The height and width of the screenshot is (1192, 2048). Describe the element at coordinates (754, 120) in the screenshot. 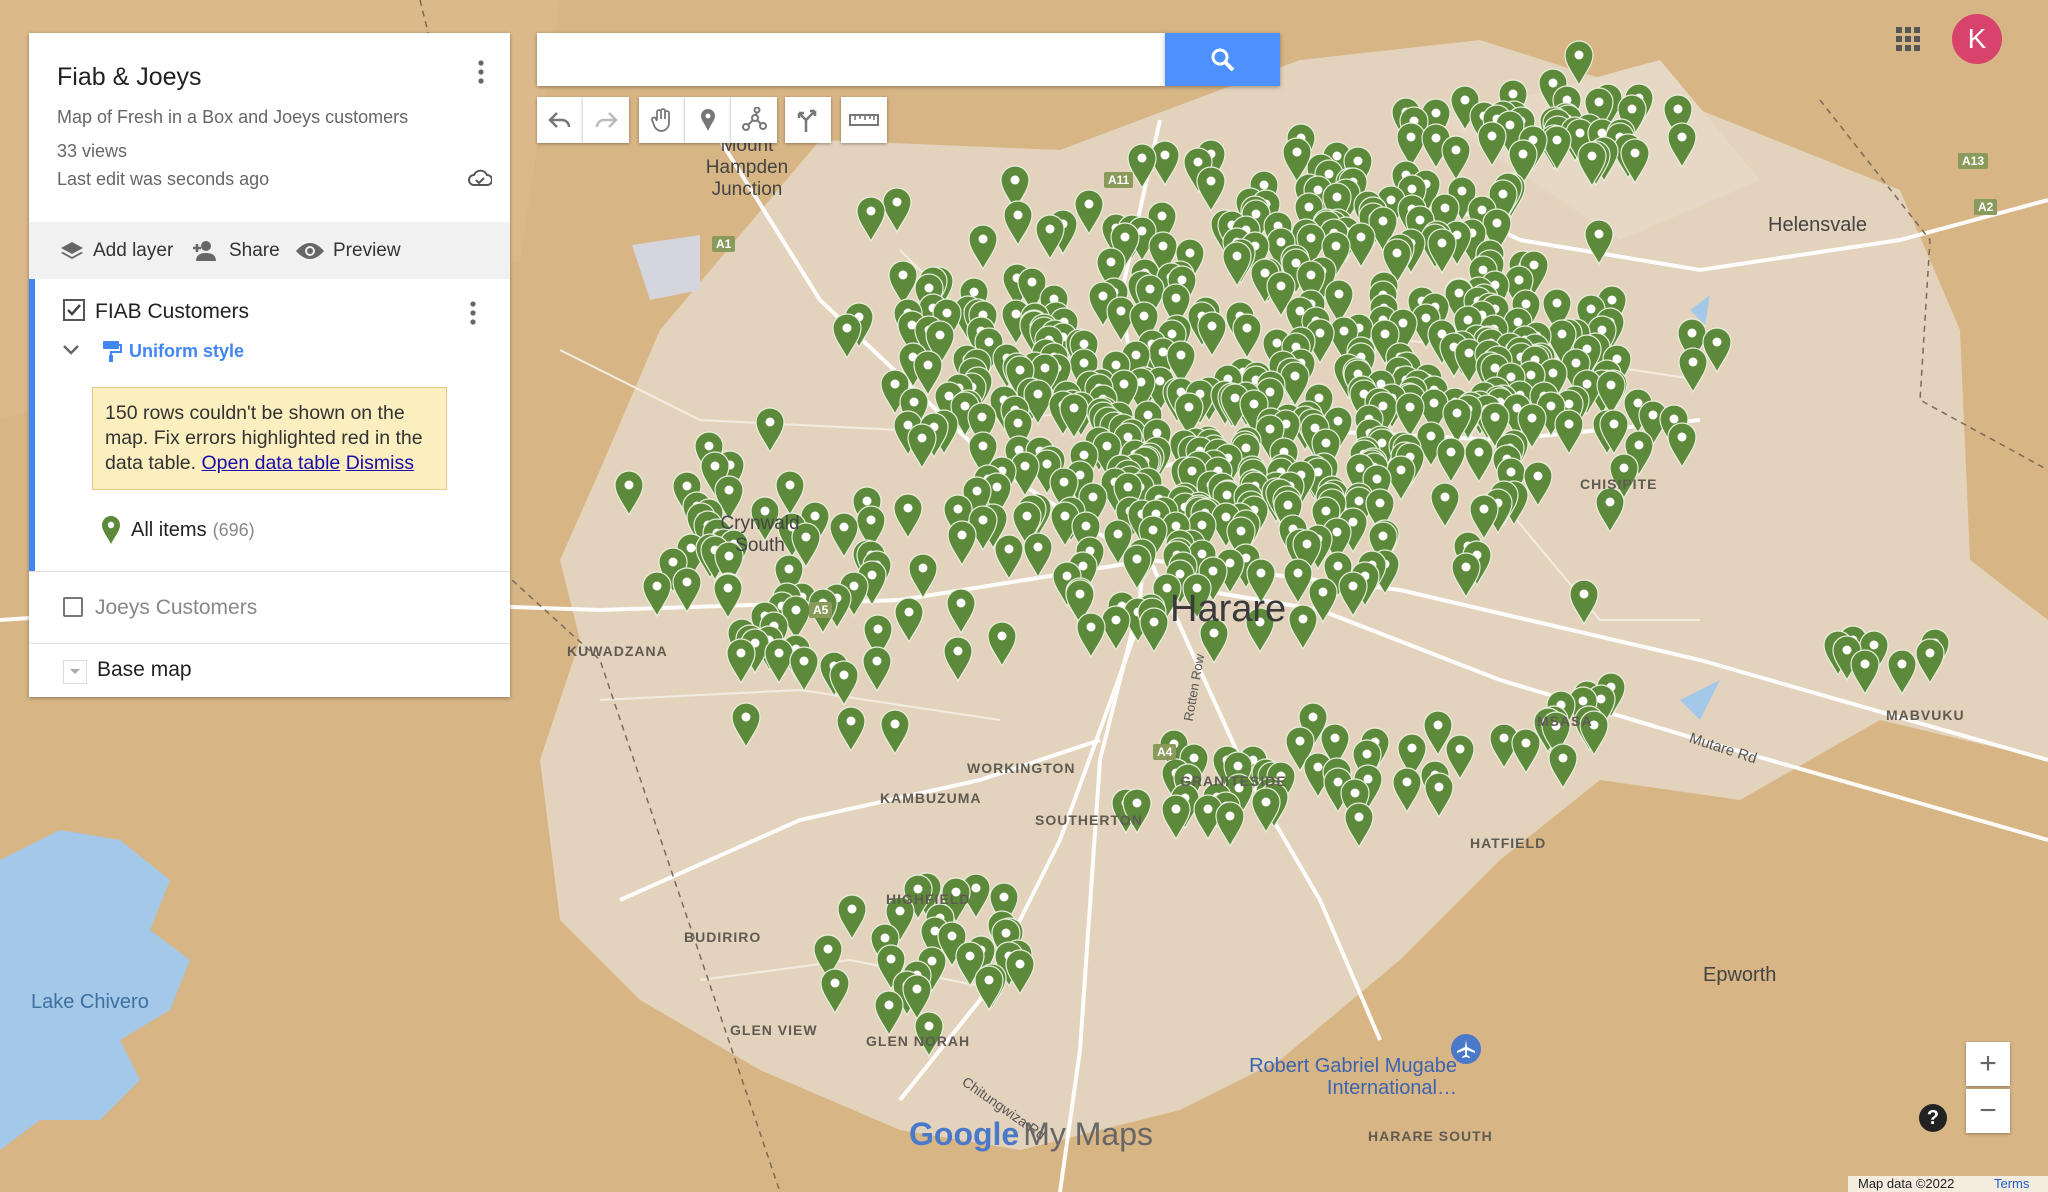

I see `draw-line-button` at that location.